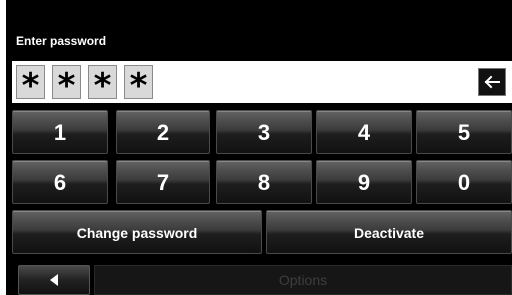 This screenshot has width=512, height=295. Describe the element at coordinates (60, 182) in the screenshot. I see `key-6: 6` at that location.